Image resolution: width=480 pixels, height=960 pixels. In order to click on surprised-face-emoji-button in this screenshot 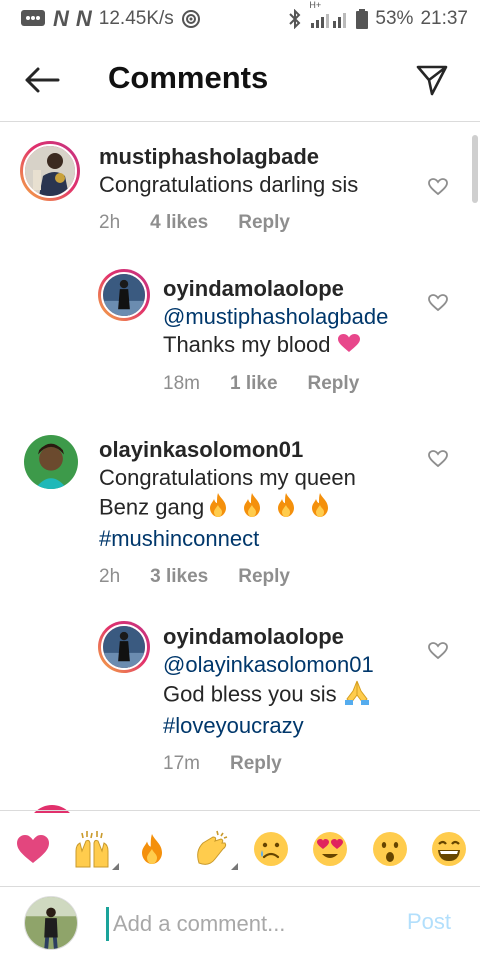, I will do `click(390, 849)`.